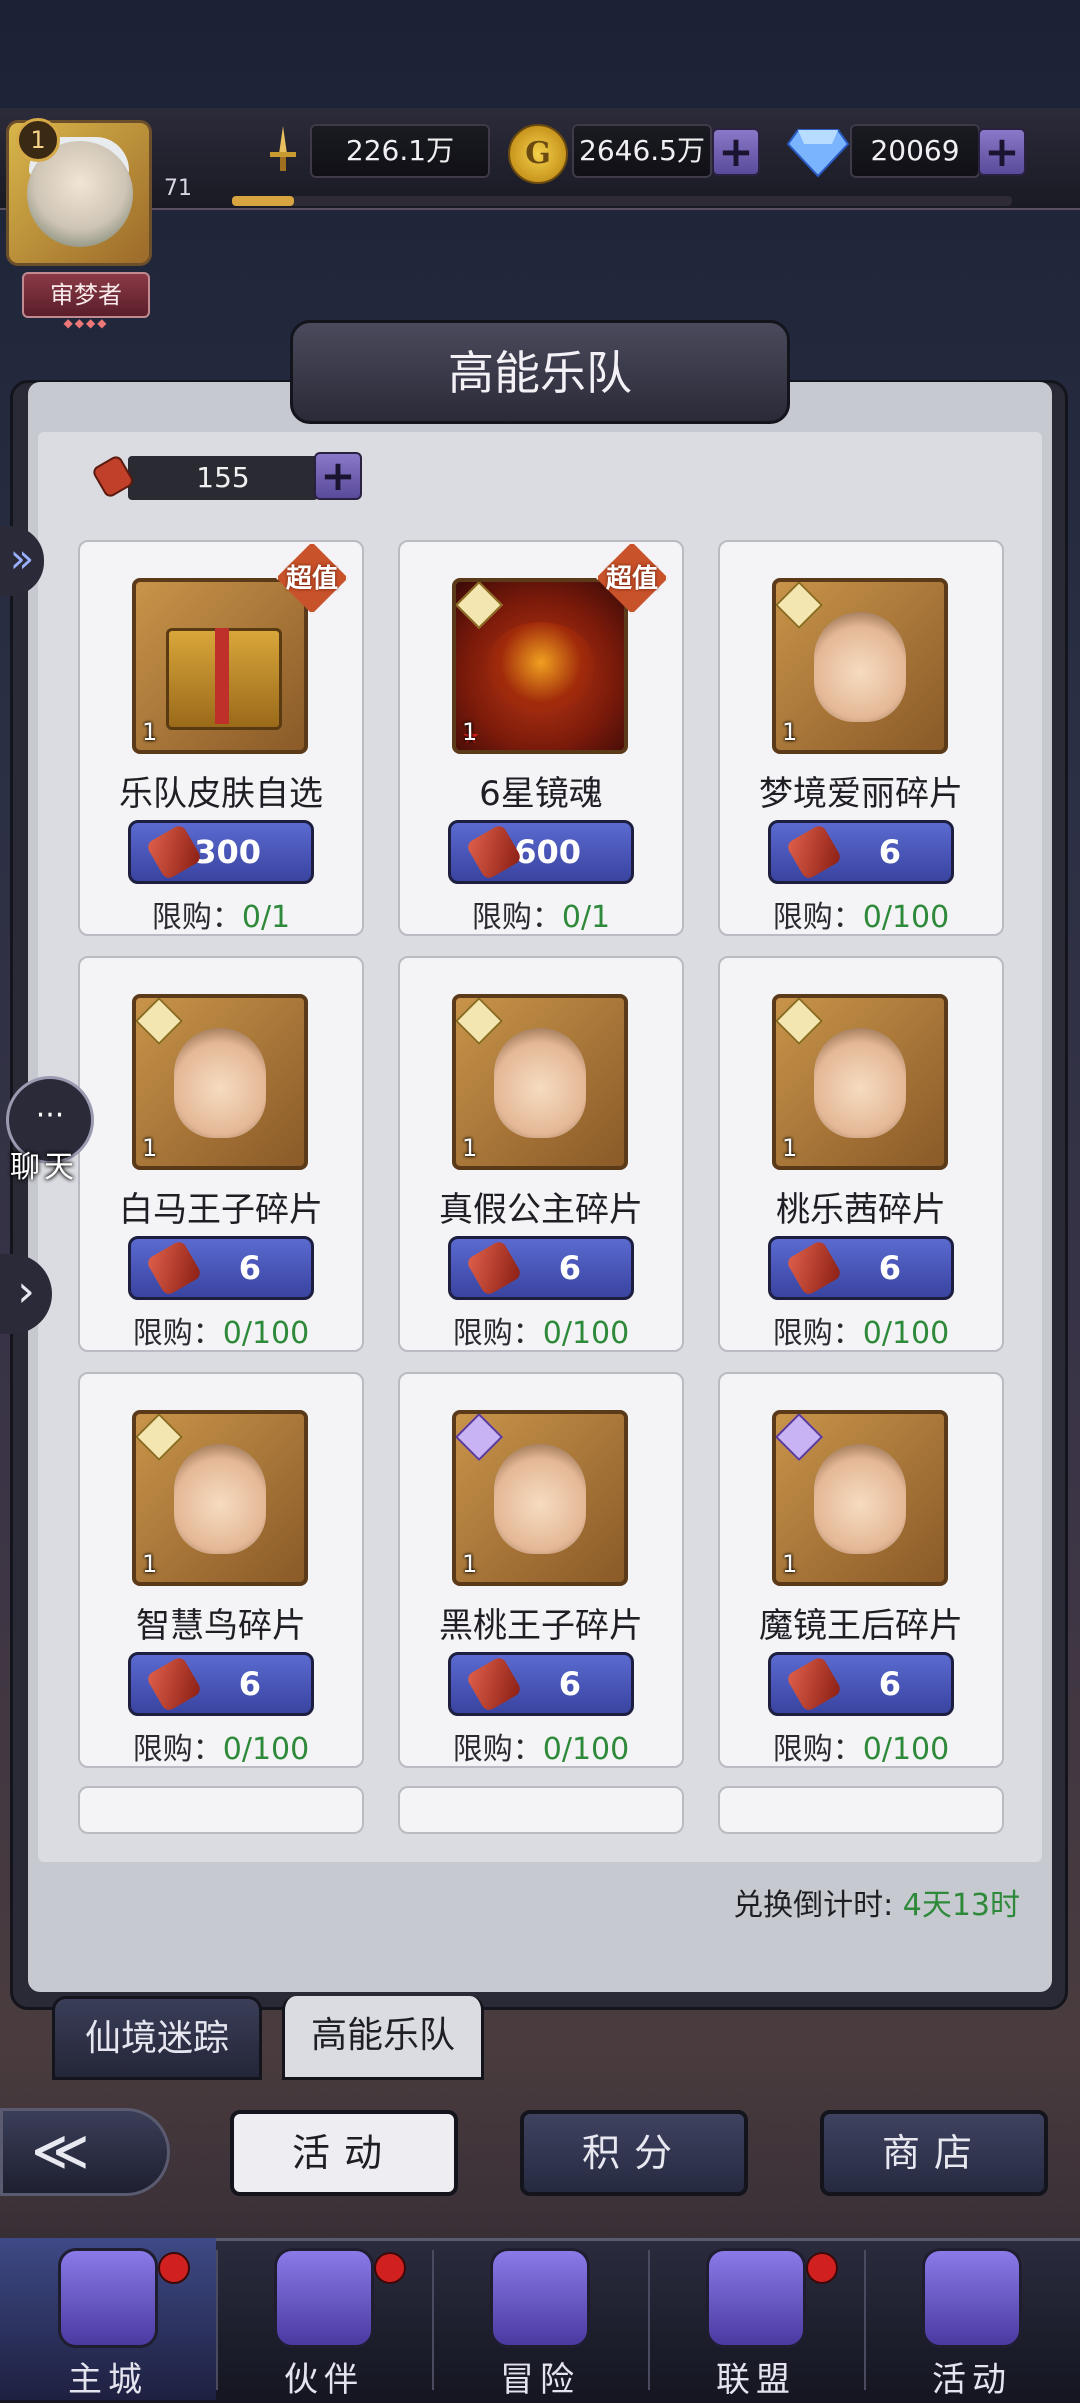  What do you see at coordinates (541, 852) in the screenshot?
I see `buy-button: 600` at bounding box center [541, 852].